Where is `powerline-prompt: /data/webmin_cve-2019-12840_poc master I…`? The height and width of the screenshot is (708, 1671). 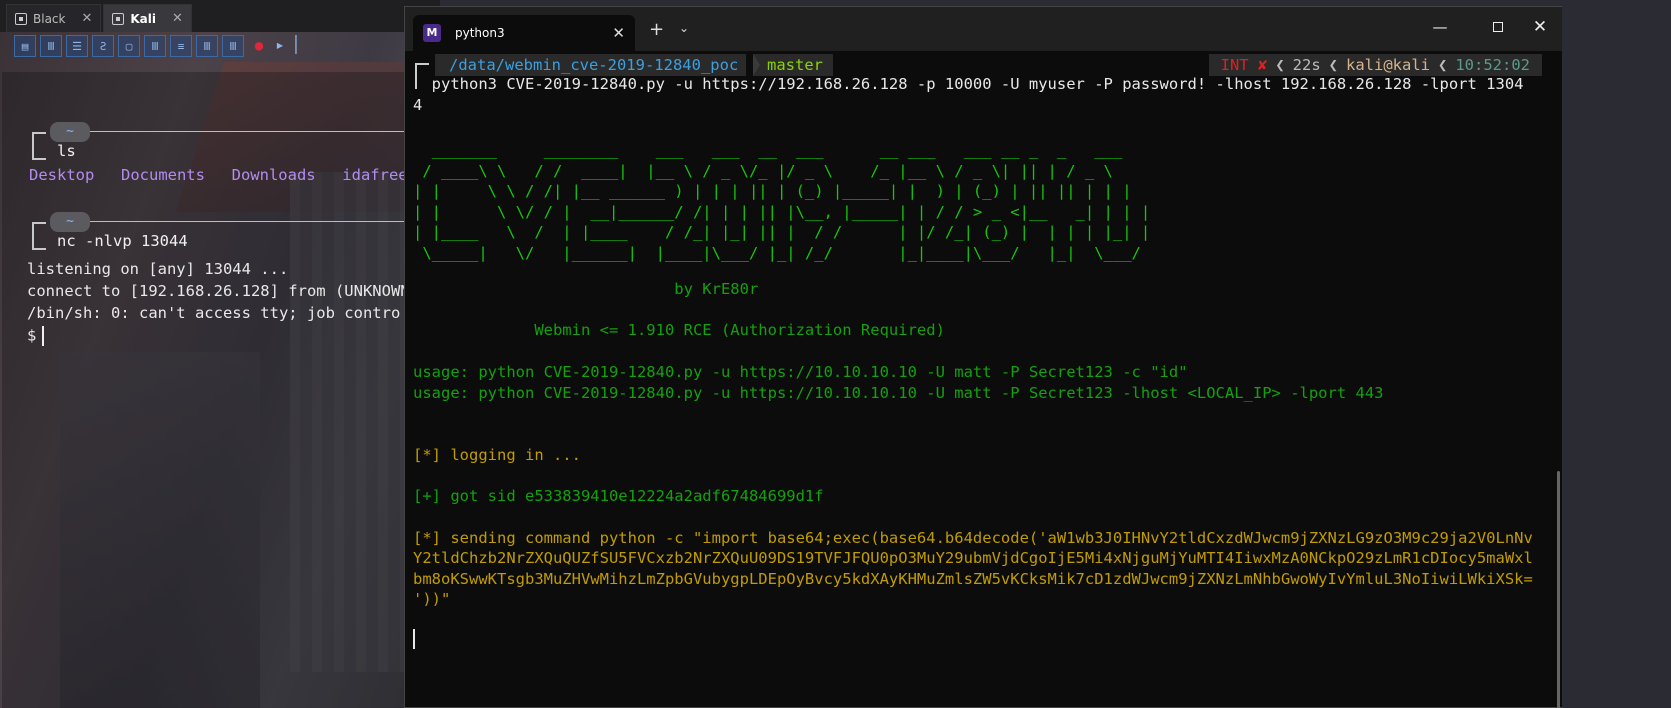 powerline-prompt: /data/webmin_cve-2019-12840_poc master I… is located at coordinates (983, 71).